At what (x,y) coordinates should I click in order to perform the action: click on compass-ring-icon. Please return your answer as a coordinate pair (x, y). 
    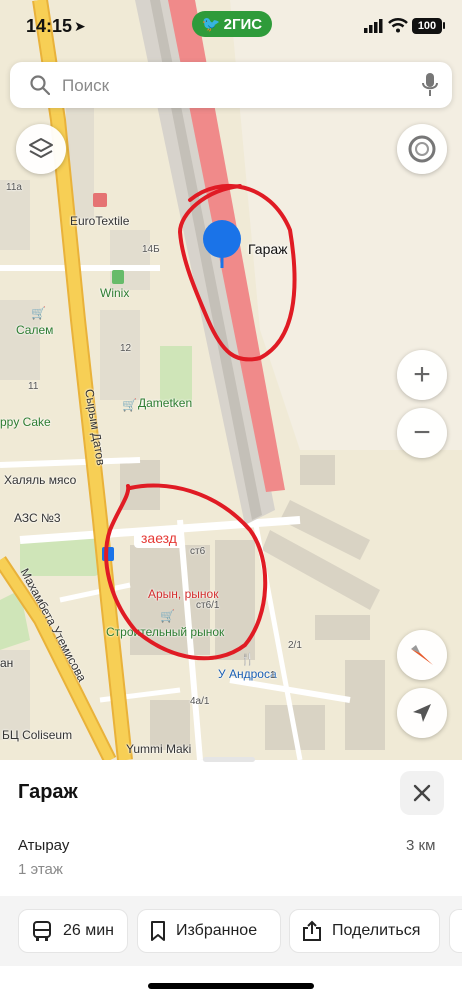
    Looking at the image, I should click on (422, 149).